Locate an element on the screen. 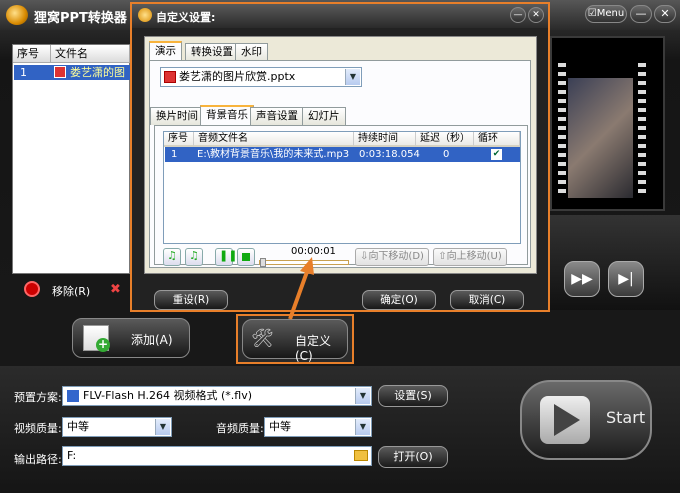  tab-presentation: 演示 is located at coordinates (165, 51).